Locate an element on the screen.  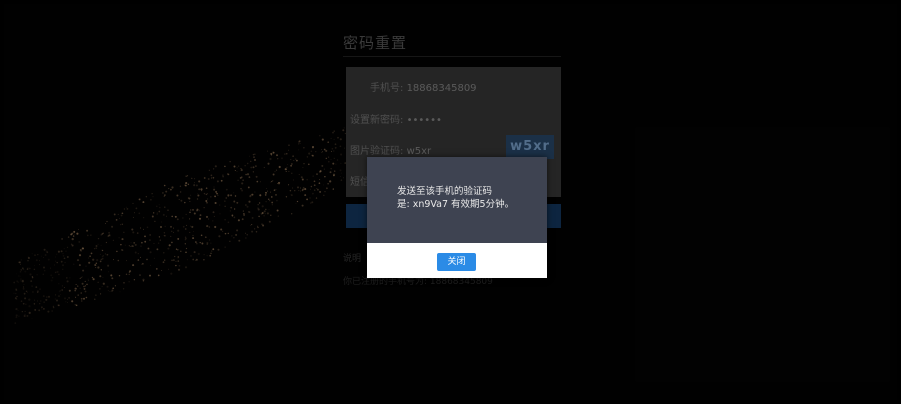
dialog-message-line1: 发送至该手机的验证码 is located at coordinates (445, 191).